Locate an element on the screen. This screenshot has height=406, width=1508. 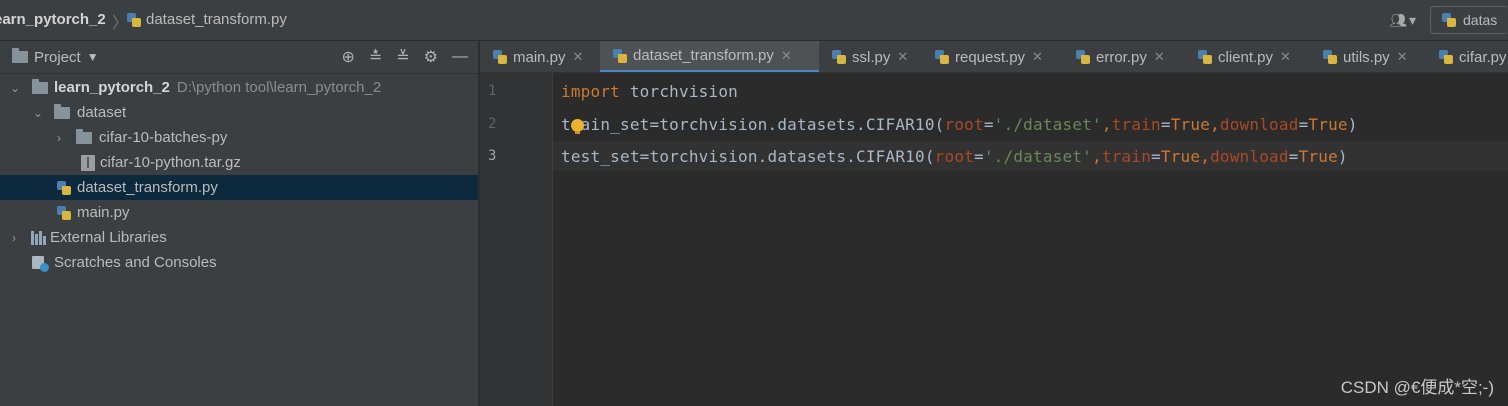
project-toolbar: ⊕ ≛ ≚ ⚙ — is located at coordinates (404, 57).